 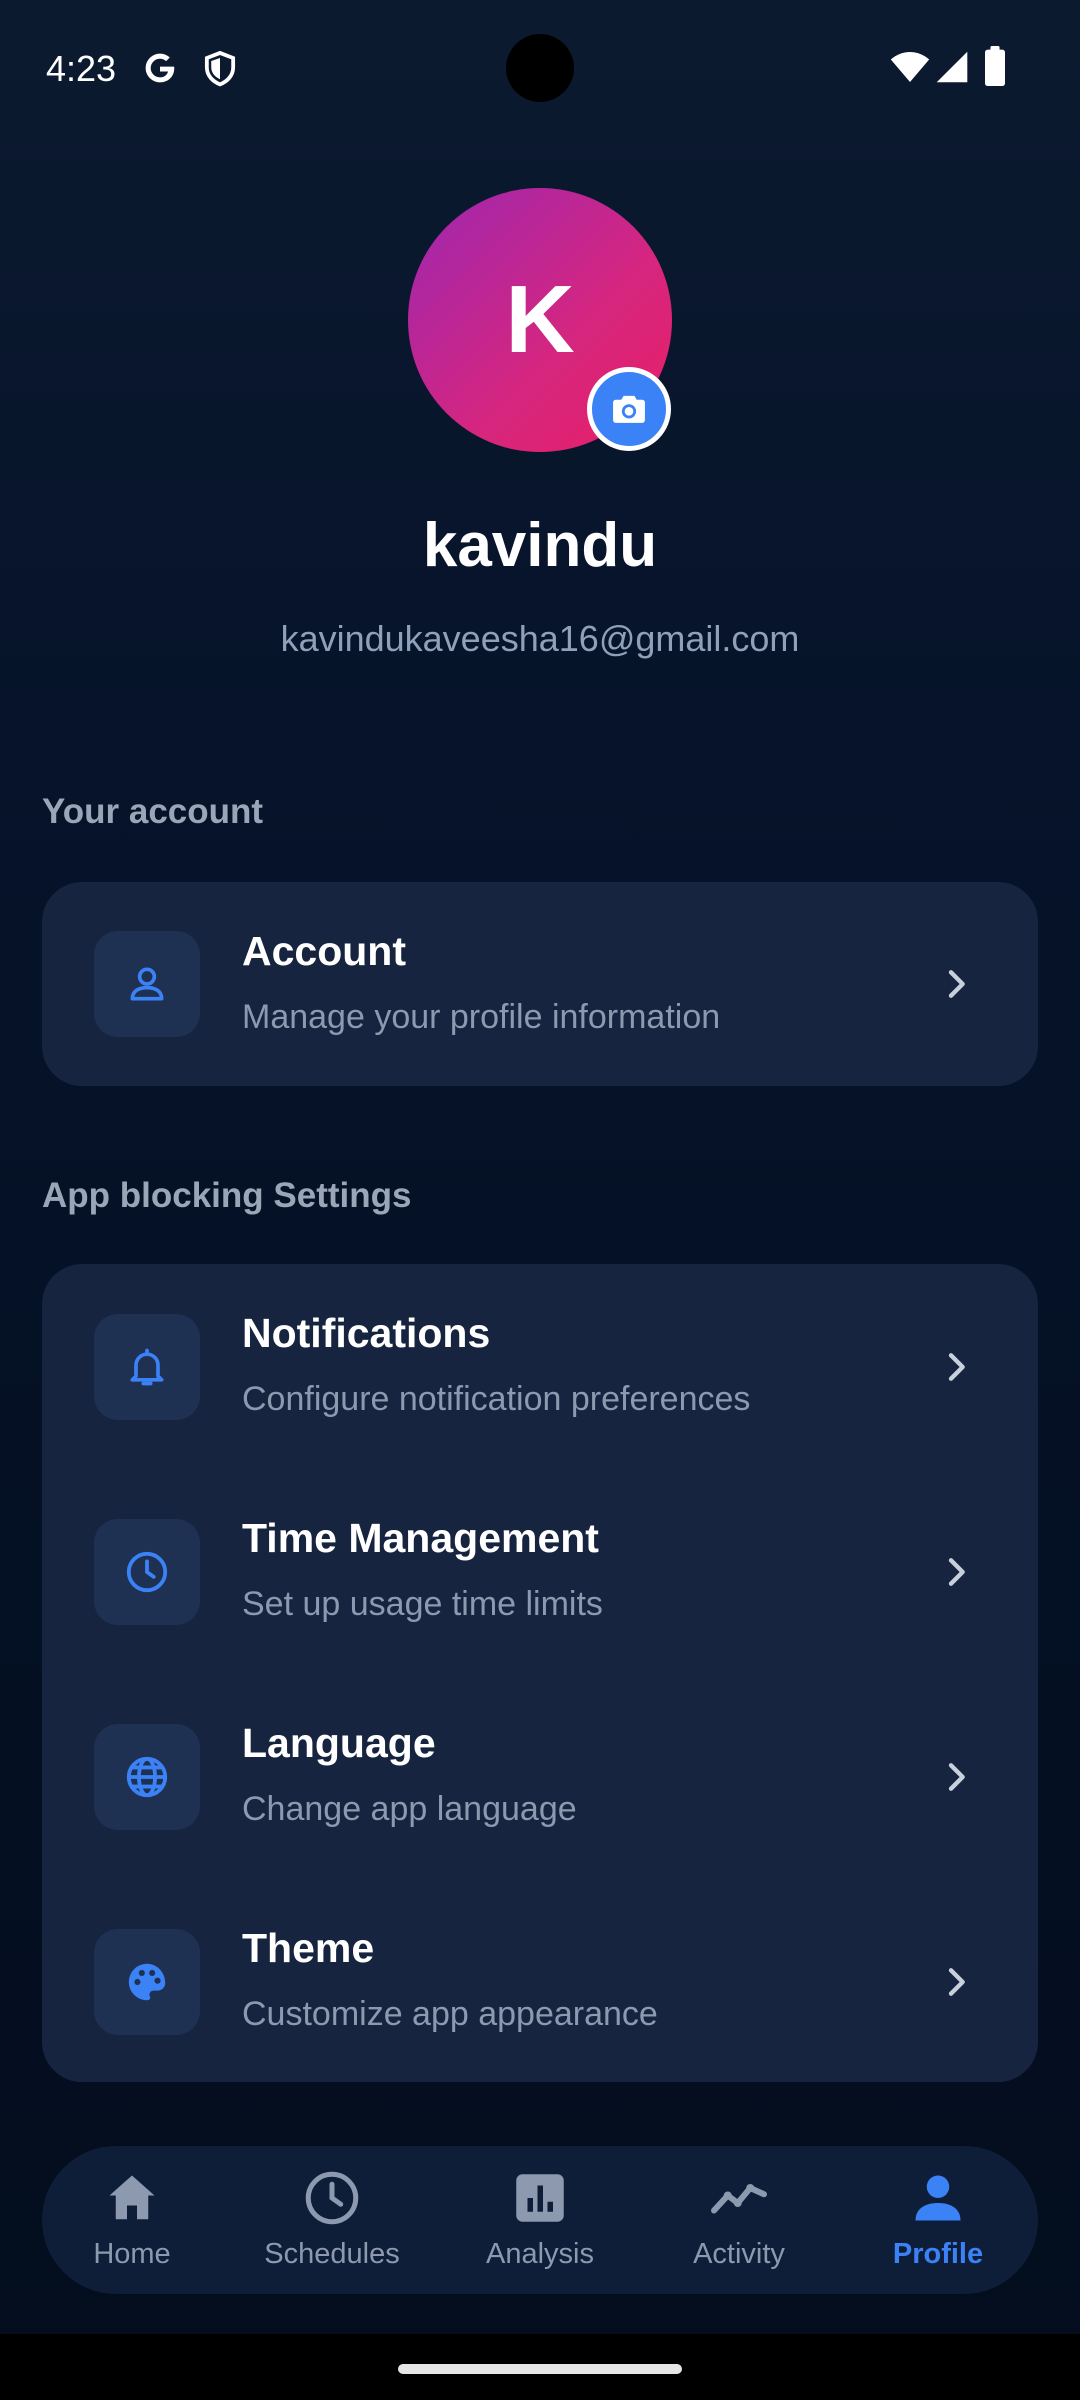 I want to click on settings-item-language: Language Change app language, so click(x=540, y=1776).